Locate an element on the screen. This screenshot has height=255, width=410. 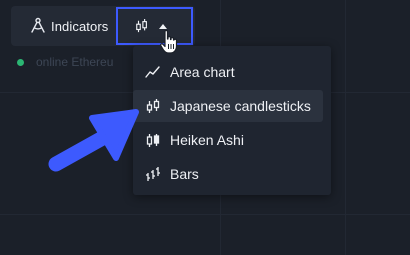
status-text: online Ethereu is located at coordinates (75, 62).